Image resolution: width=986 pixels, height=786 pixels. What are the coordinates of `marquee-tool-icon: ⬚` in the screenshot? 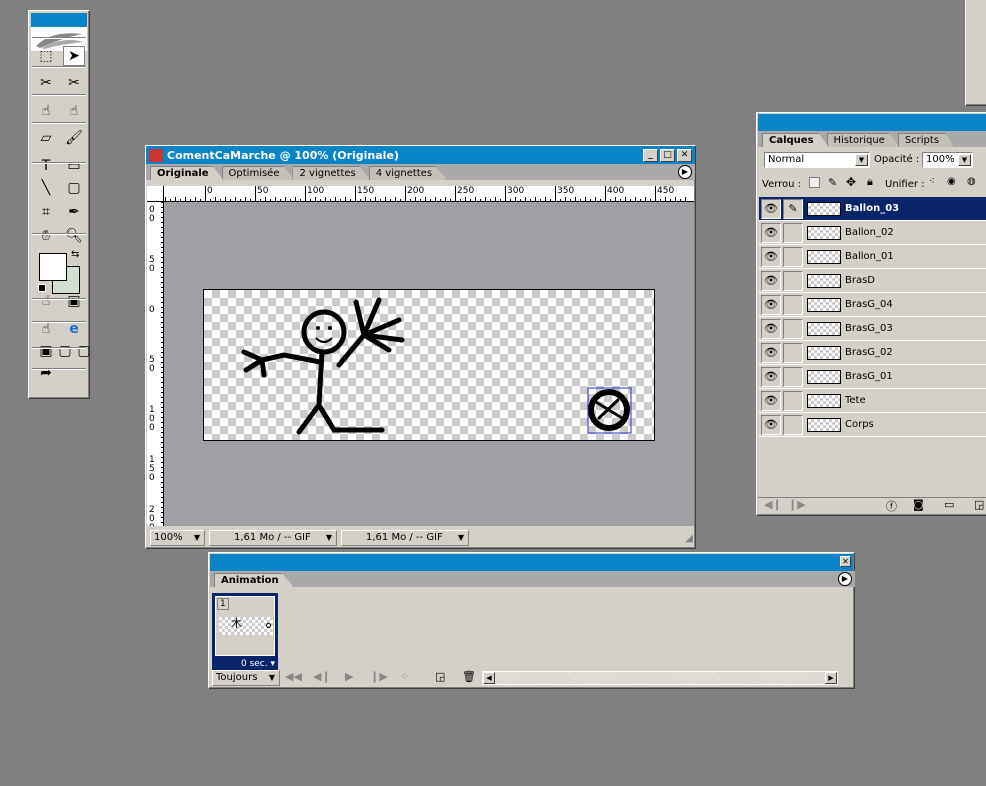 It's located at (46, 56).